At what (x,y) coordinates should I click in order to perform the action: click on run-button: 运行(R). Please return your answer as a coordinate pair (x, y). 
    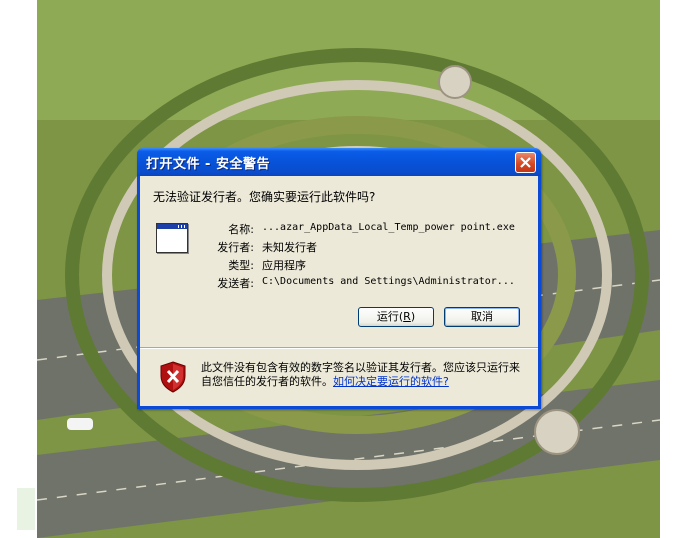
    Looking at the image, I should click on (396, 317).